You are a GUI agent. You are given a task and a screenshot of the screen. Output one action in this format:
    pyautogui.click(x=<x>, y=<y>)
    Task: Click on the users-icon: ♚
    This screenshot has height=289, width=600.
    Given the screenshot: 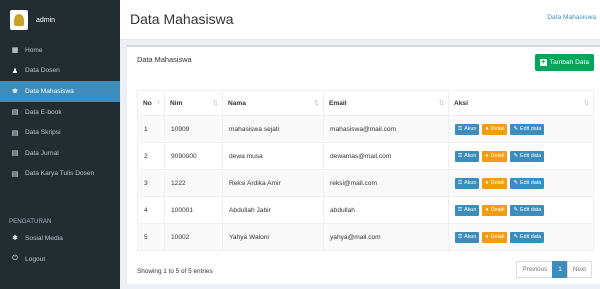 What is the action you would take?
    pyautogui.click(x=15, y=92)
    